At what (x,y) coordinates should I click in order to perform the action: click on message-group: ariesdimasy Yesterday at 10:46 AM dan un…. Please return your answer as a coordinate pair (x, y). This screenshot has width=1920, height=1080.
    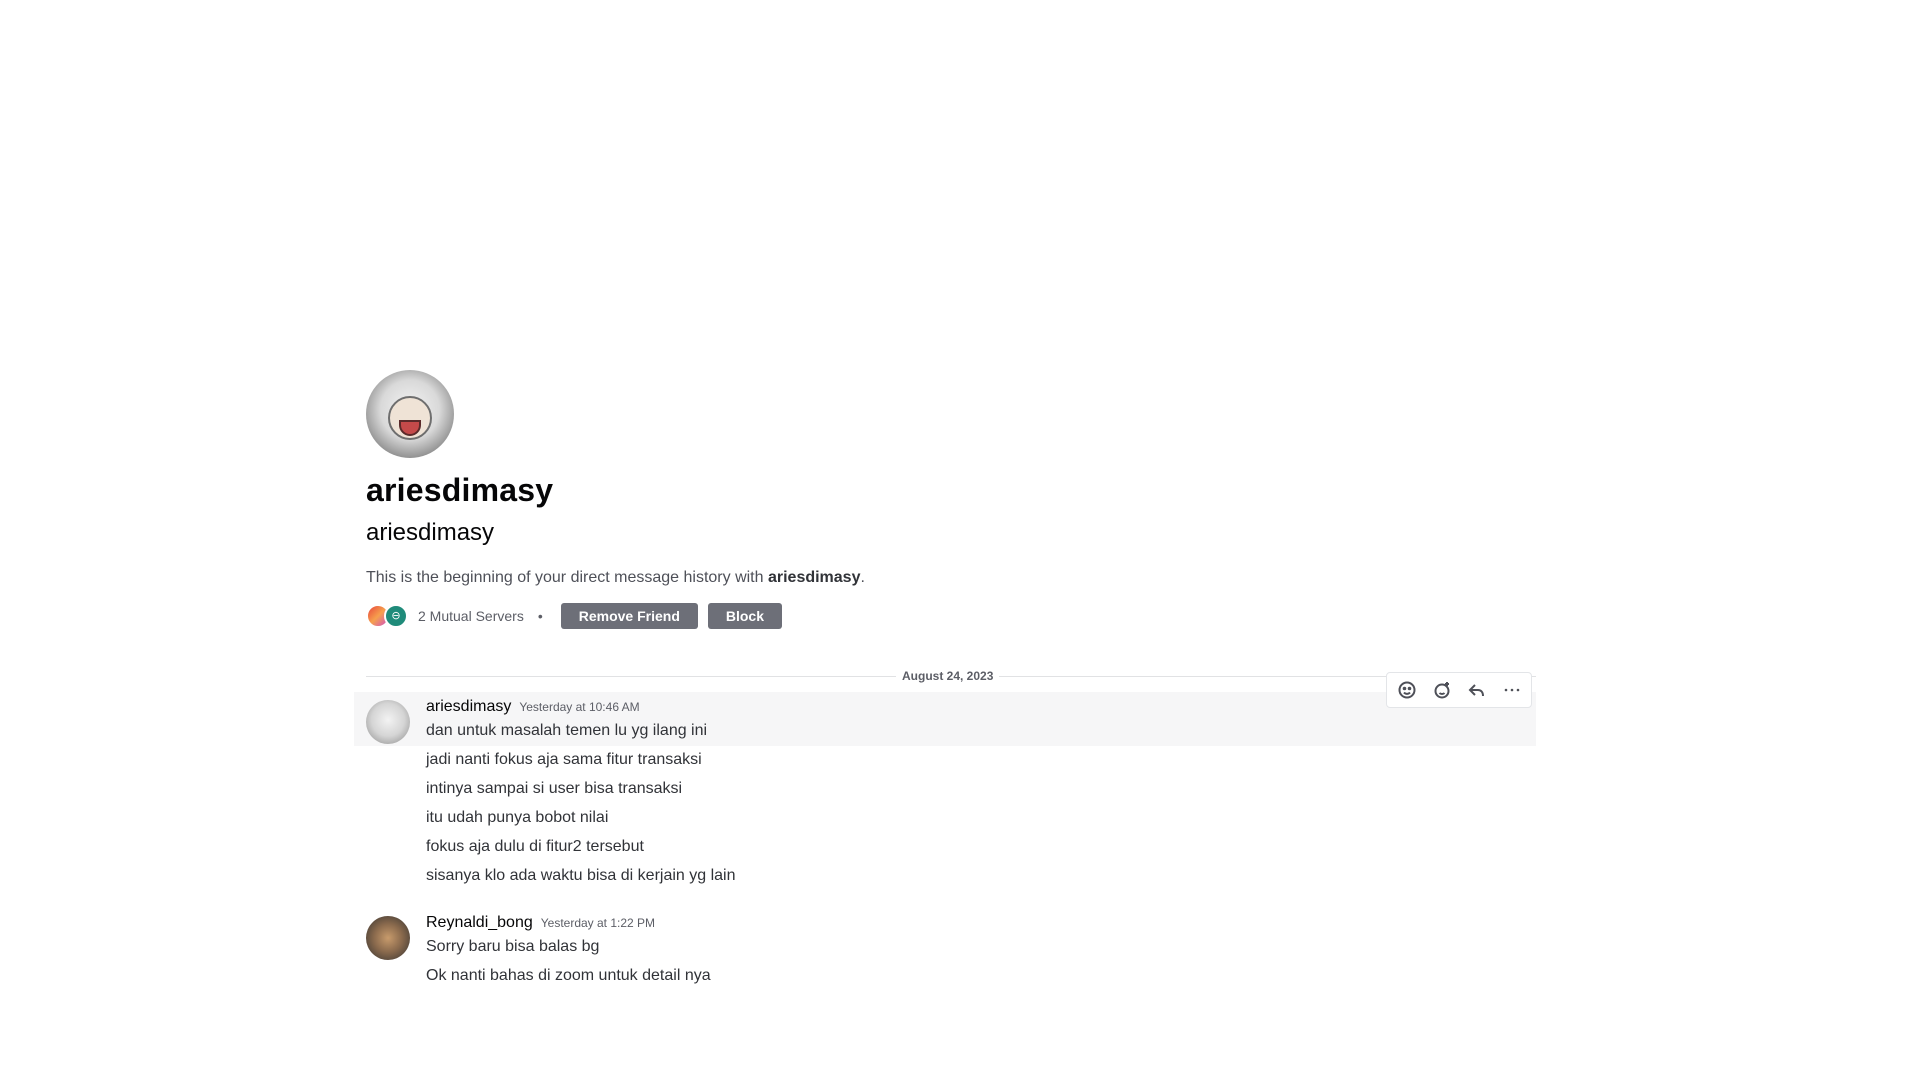
    Looking at the image, I should click on (945, 781).